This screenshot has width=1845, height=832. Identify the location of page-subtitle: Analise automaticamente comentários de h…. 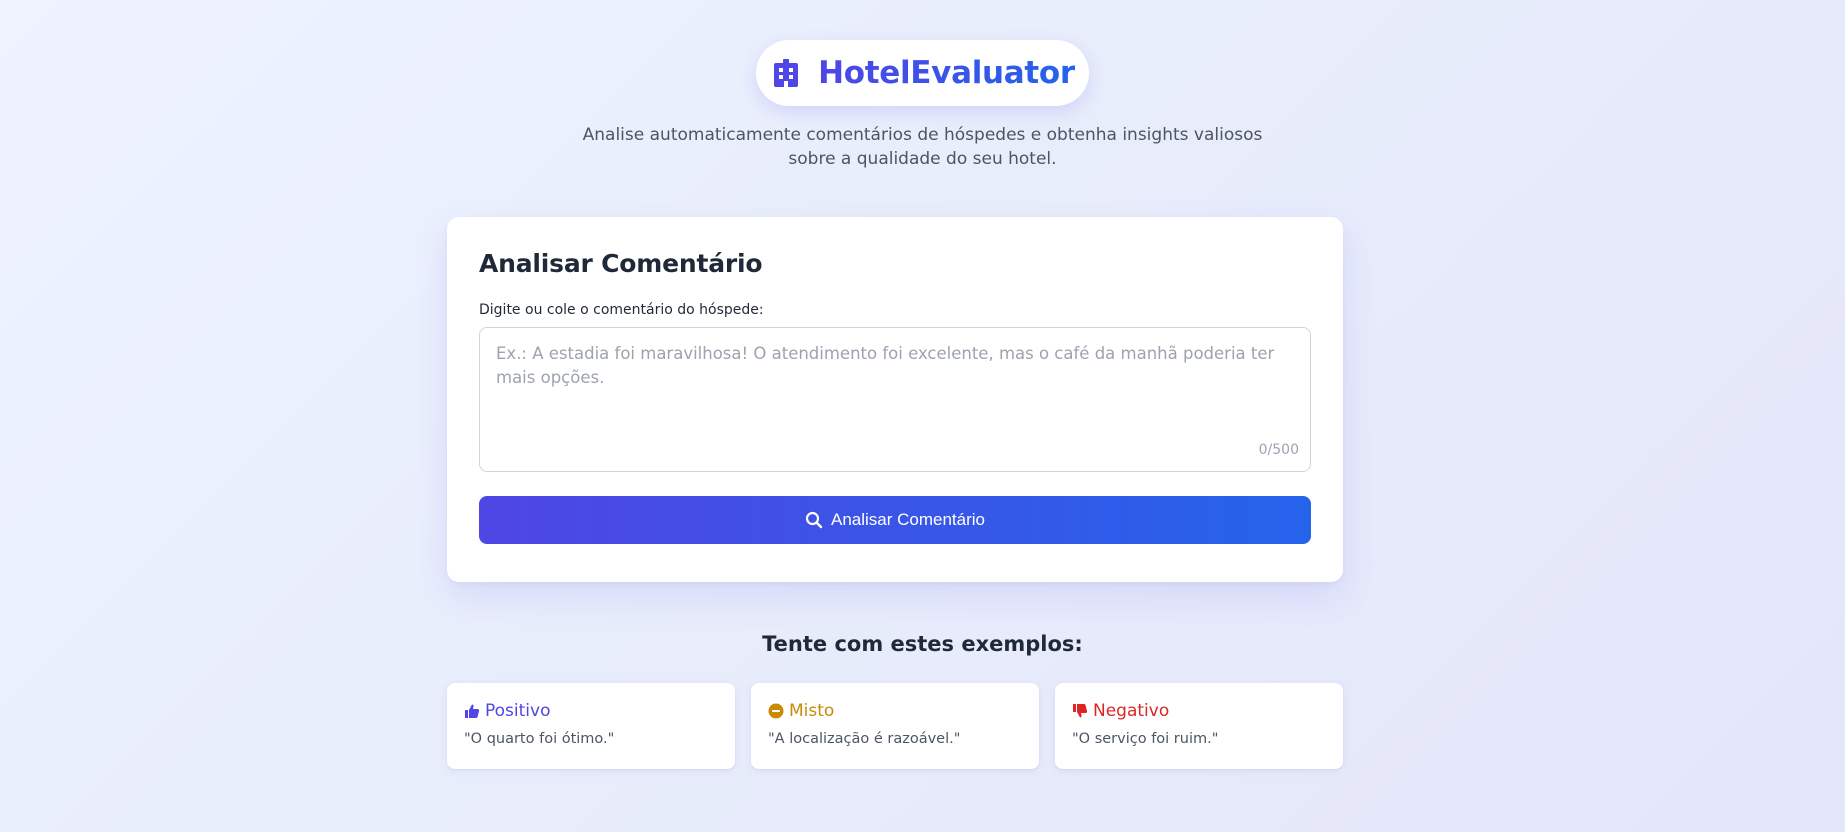
(923, 147).